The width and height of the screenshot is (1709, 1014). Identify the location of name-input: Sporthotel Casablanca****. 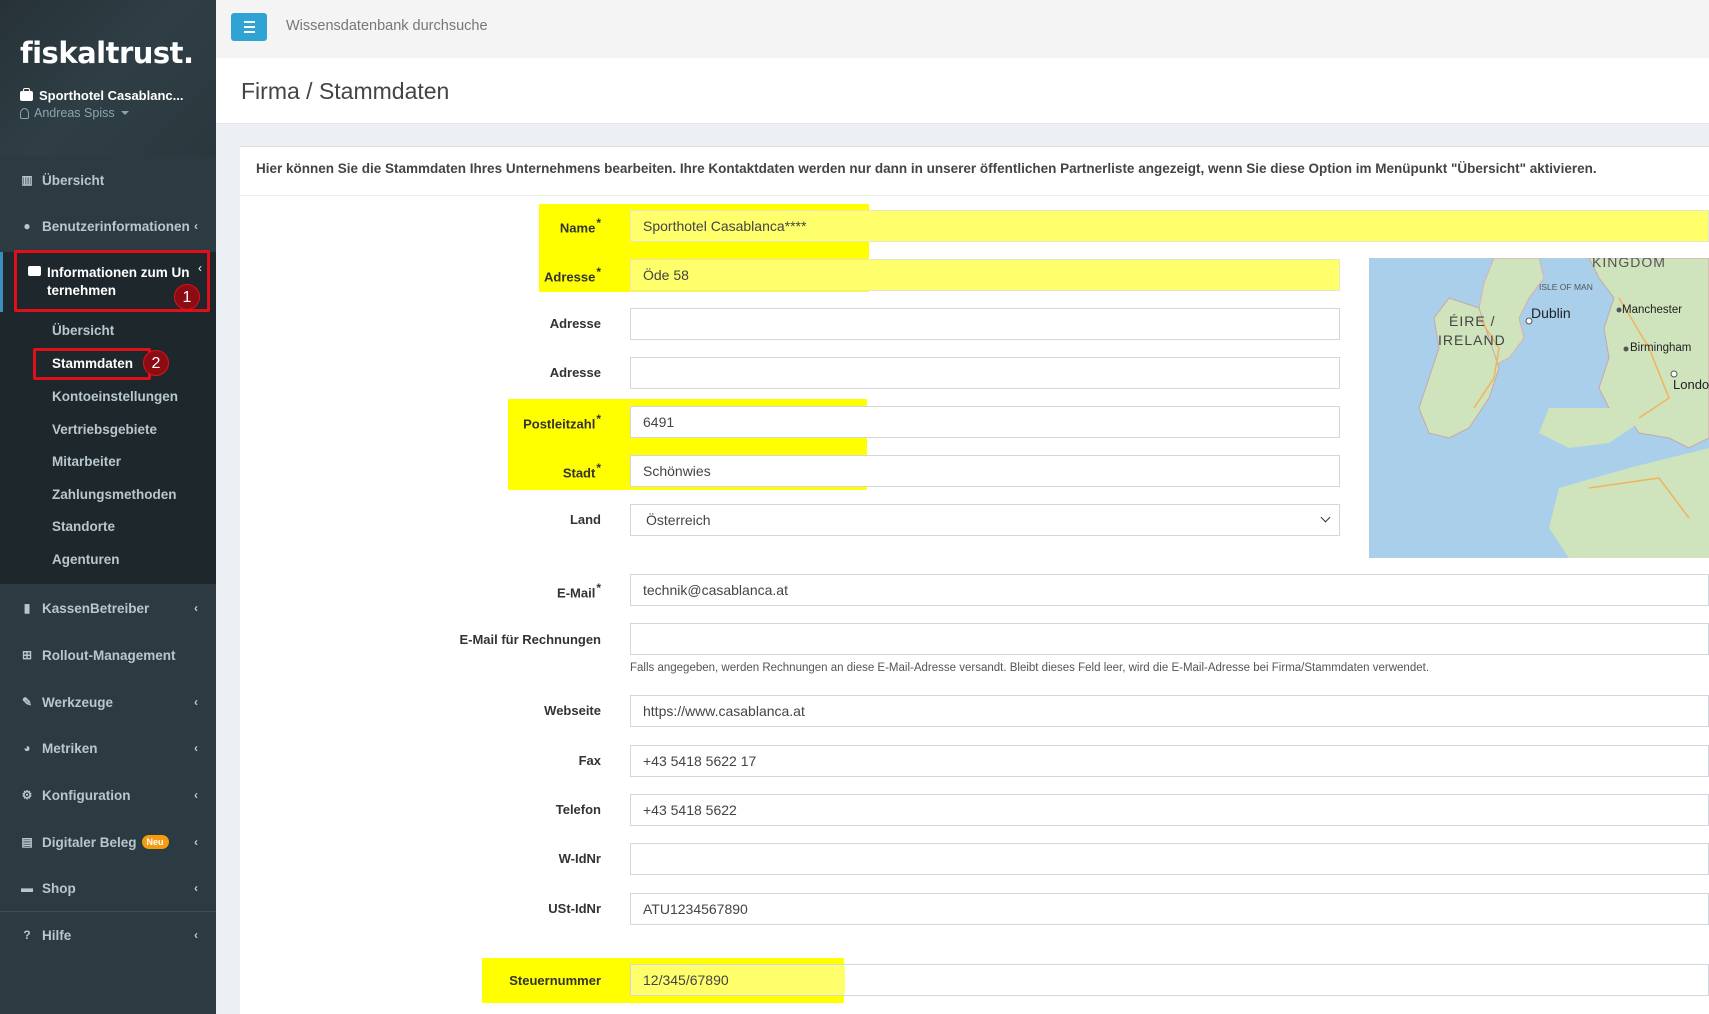
(1169, 226).